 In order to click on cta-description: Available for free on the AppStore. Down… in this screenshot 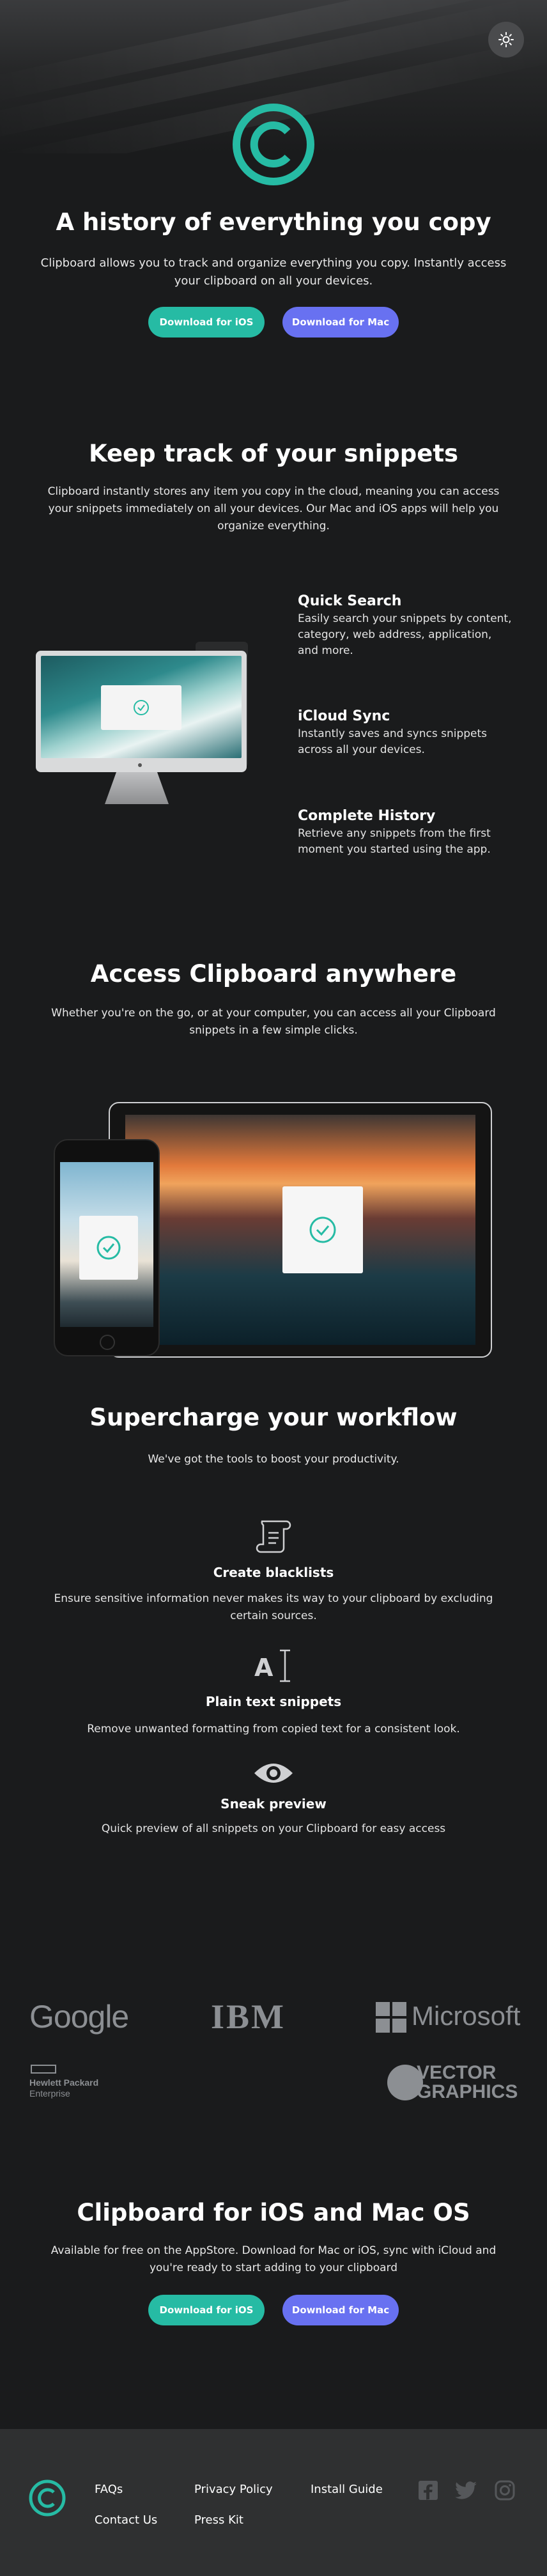, I will do `click(273, 2259)`.